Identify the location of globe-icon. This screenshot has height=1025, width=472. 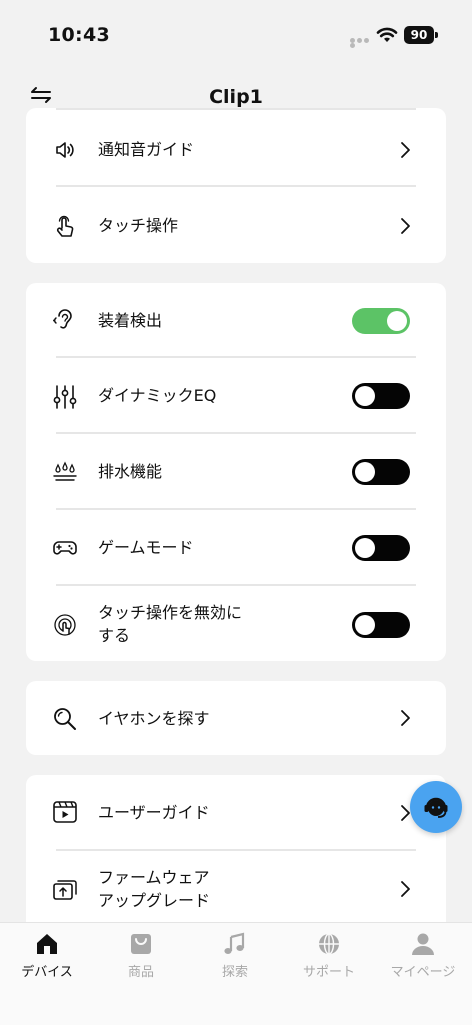
(329, 944).